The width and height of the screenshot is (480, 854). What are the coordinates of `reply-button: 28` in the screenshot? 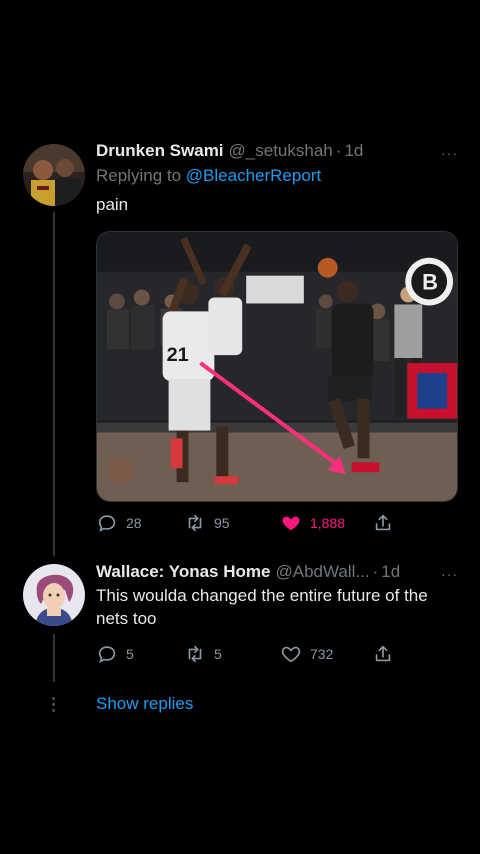 It's located at (140, 523).